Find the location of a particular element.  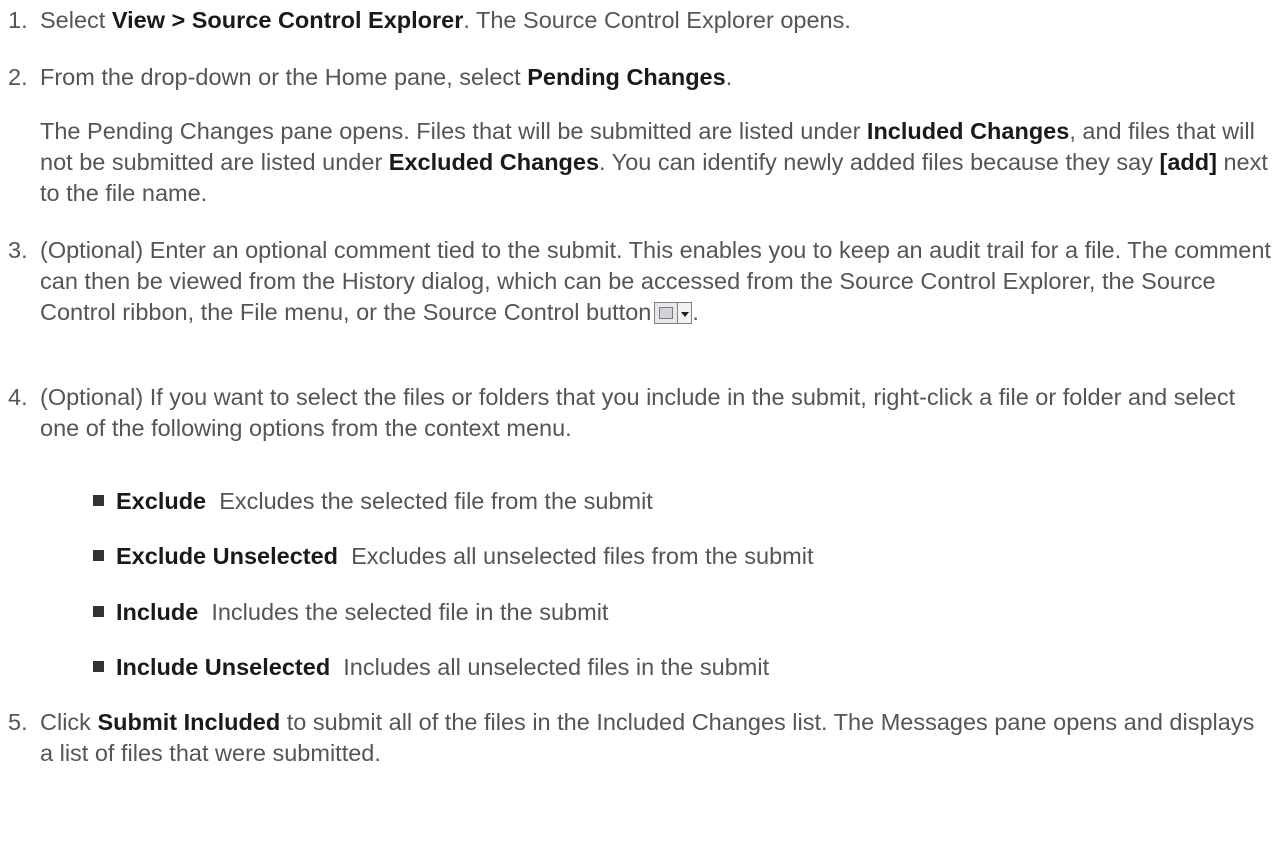

step-number: 5. is located at coordinates (18, 722).